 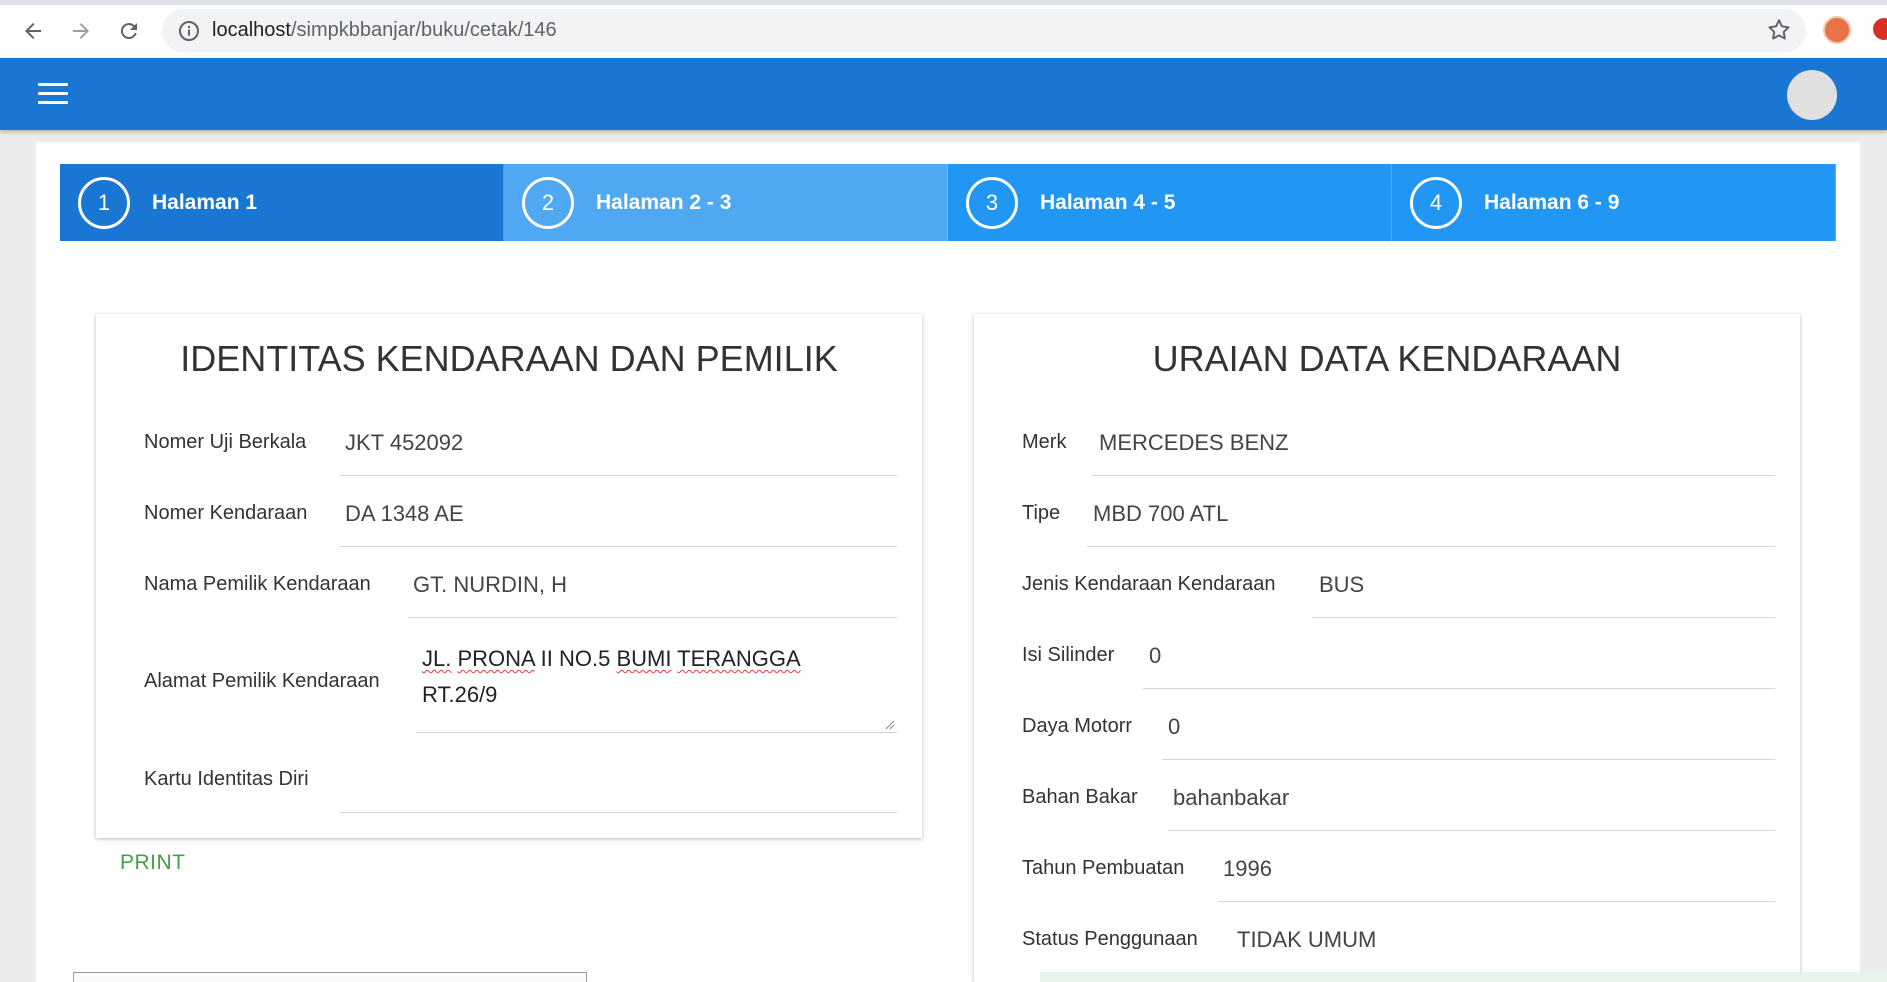 I want to click on alamat-word: II NO.5, so click(x=575, y=658).